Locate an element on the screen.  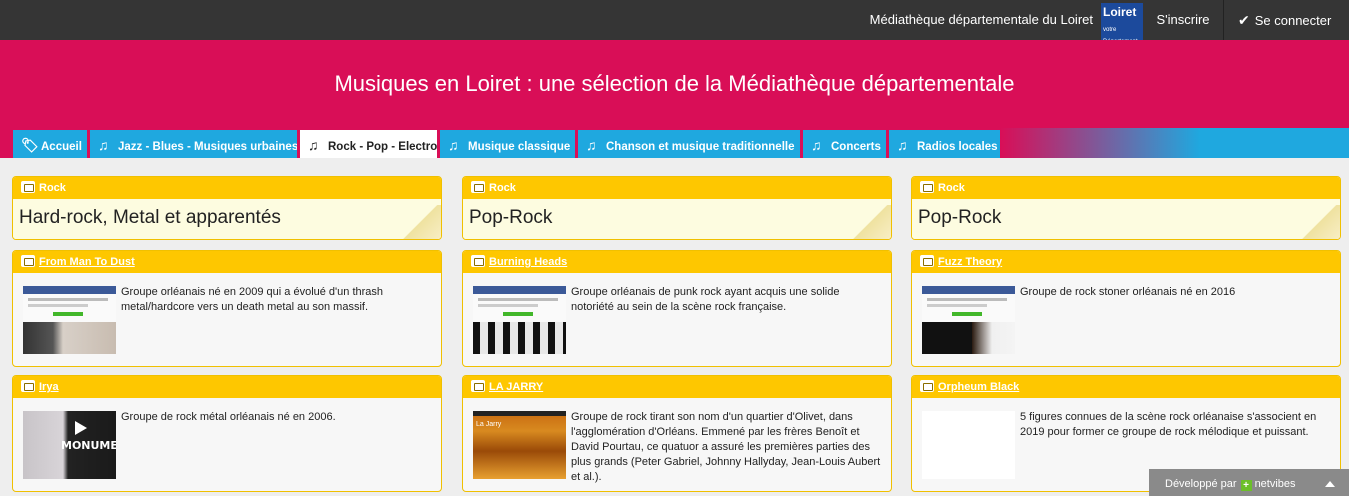
feed-title-link: Orpheum Black is located at coordinates (978, 387).